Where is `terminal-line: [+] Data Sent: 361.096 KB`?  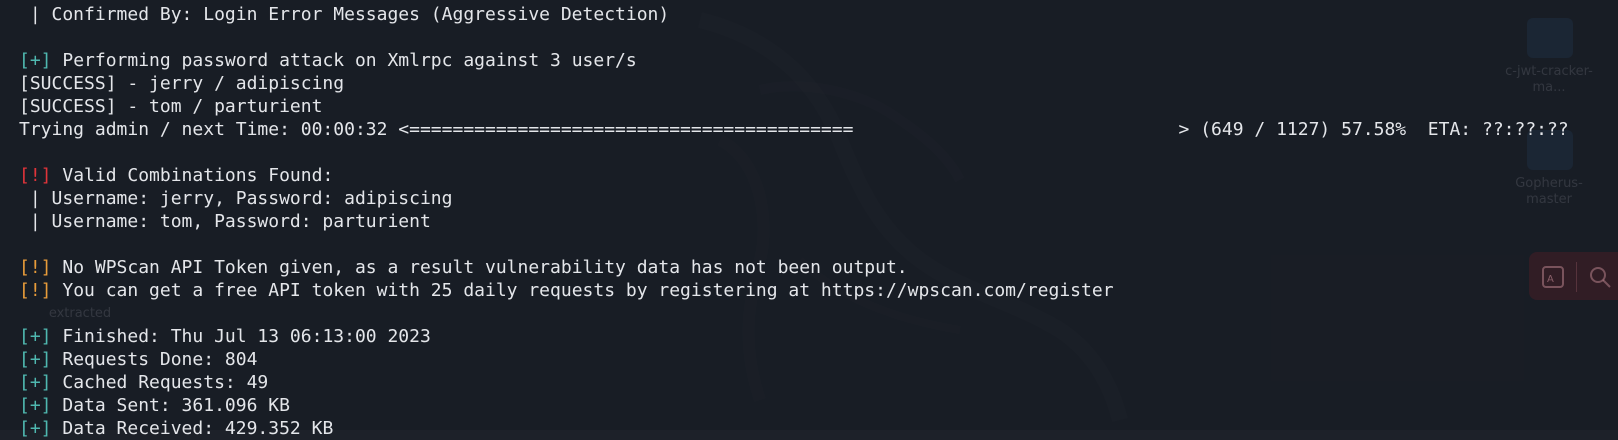
terminal-line: [+] Data Sent: 361.096 KB is located at coordinates (154, 405).